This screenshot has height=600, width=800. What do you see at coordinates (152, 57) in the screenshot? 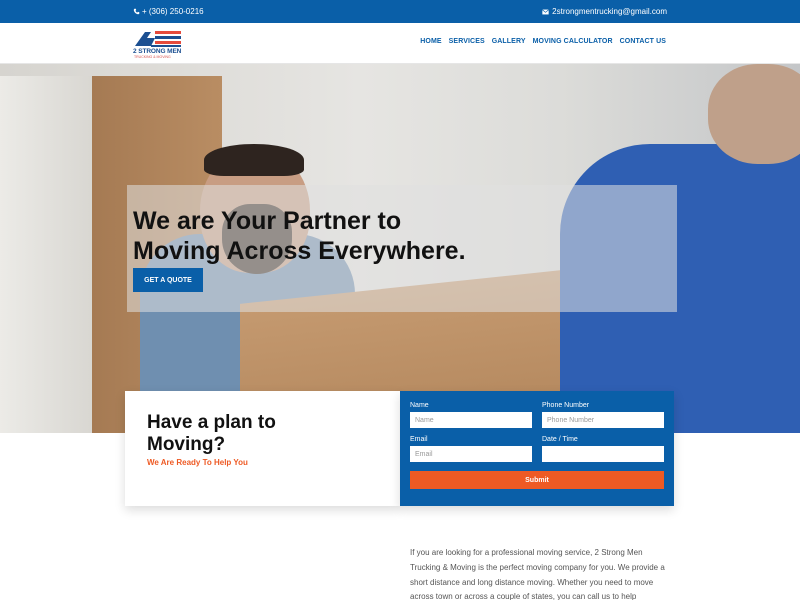
I see `logo-tagline: TRUCKING & MOVING` at bounding box center [152, 57].